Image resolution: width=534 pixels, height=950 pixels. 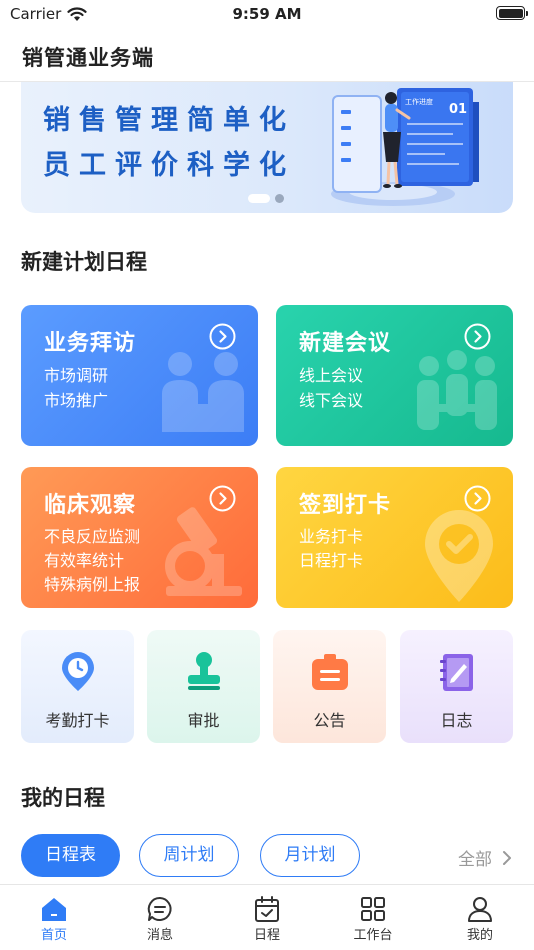 What do you see at coordinates (480, 909) in the screenshot?
I see `profile-icon` at bounding box center [480, 909].